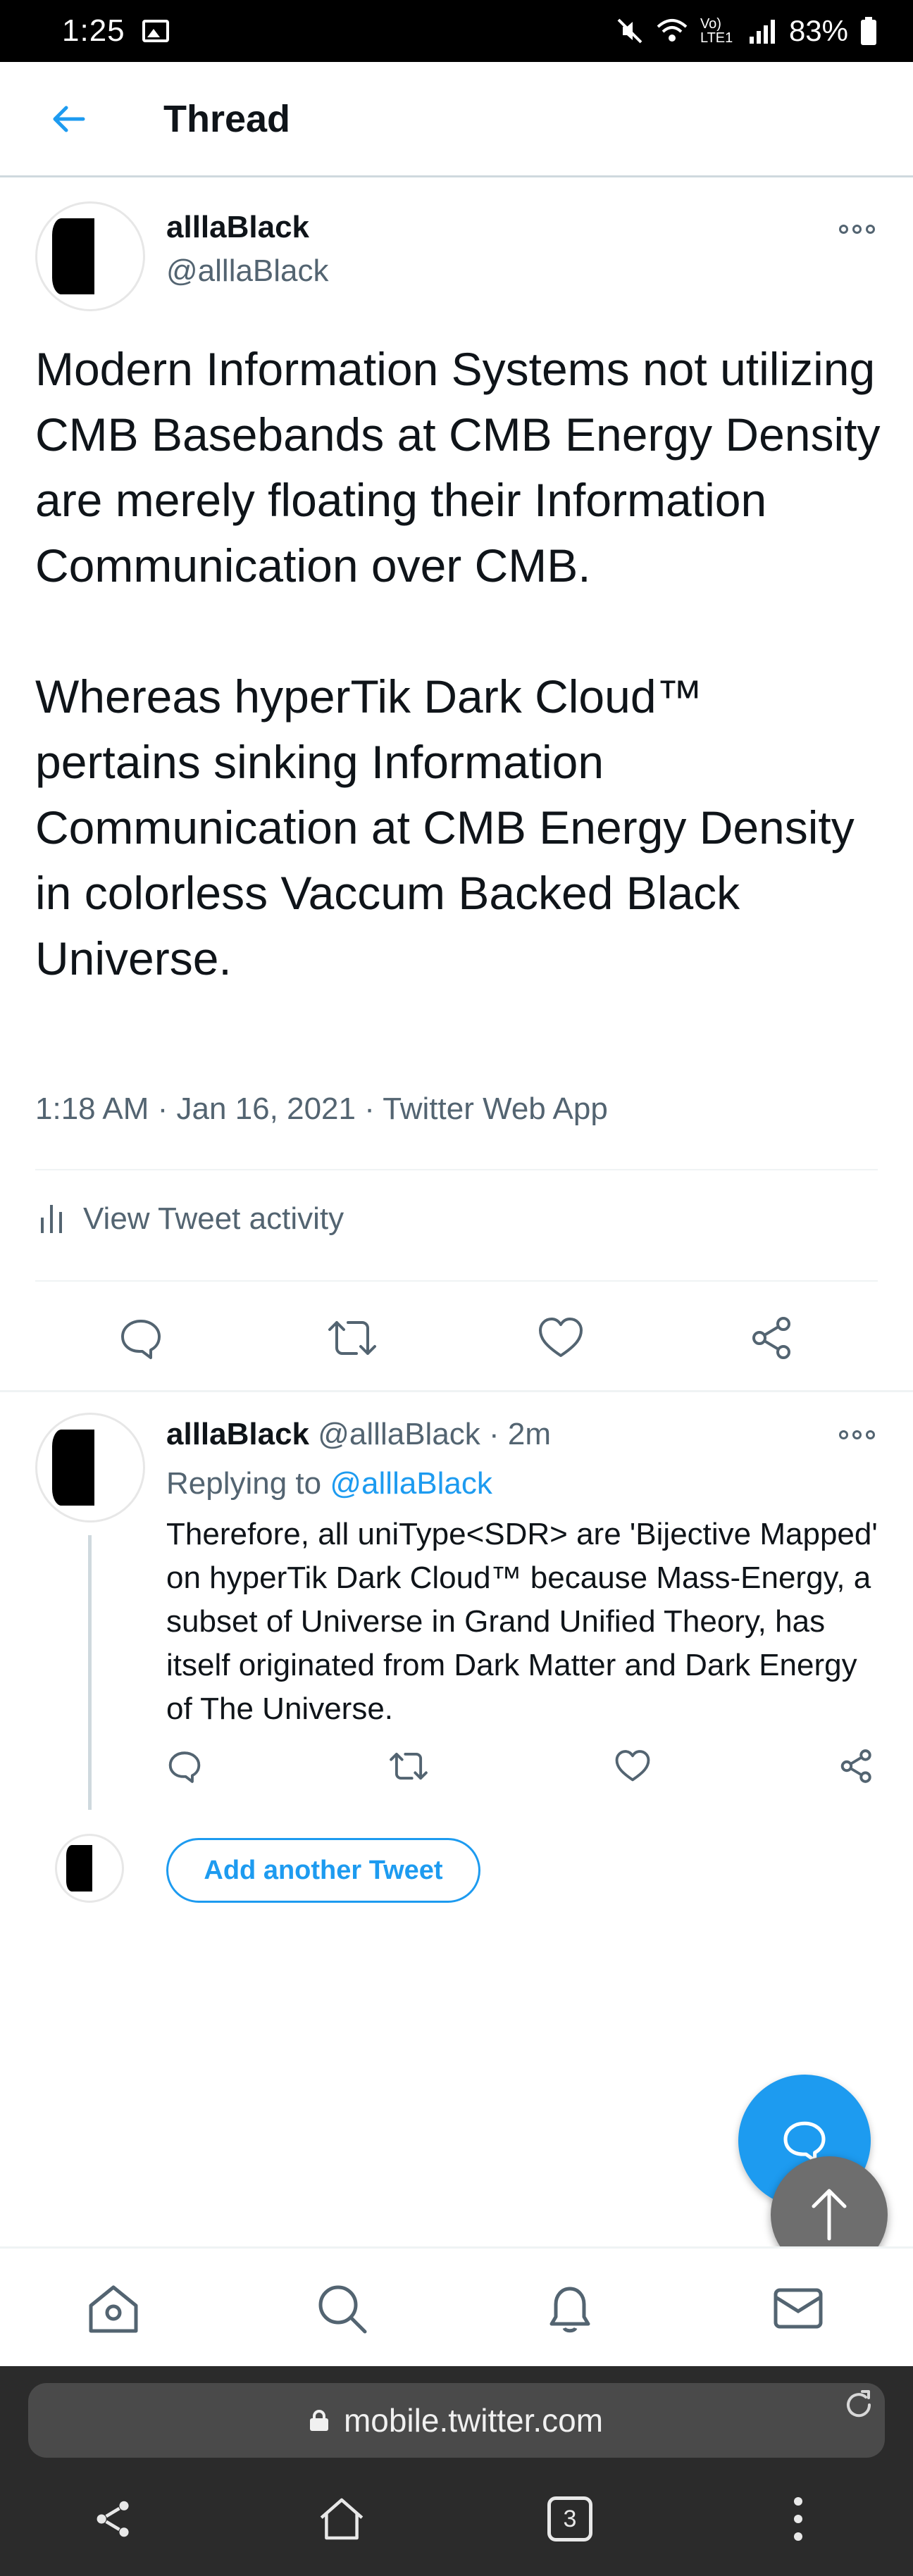 The width and height of the screenshot is (913, 2576). I want to click on view-tweet-activity: View Tweet activity, so click(192, 1219).